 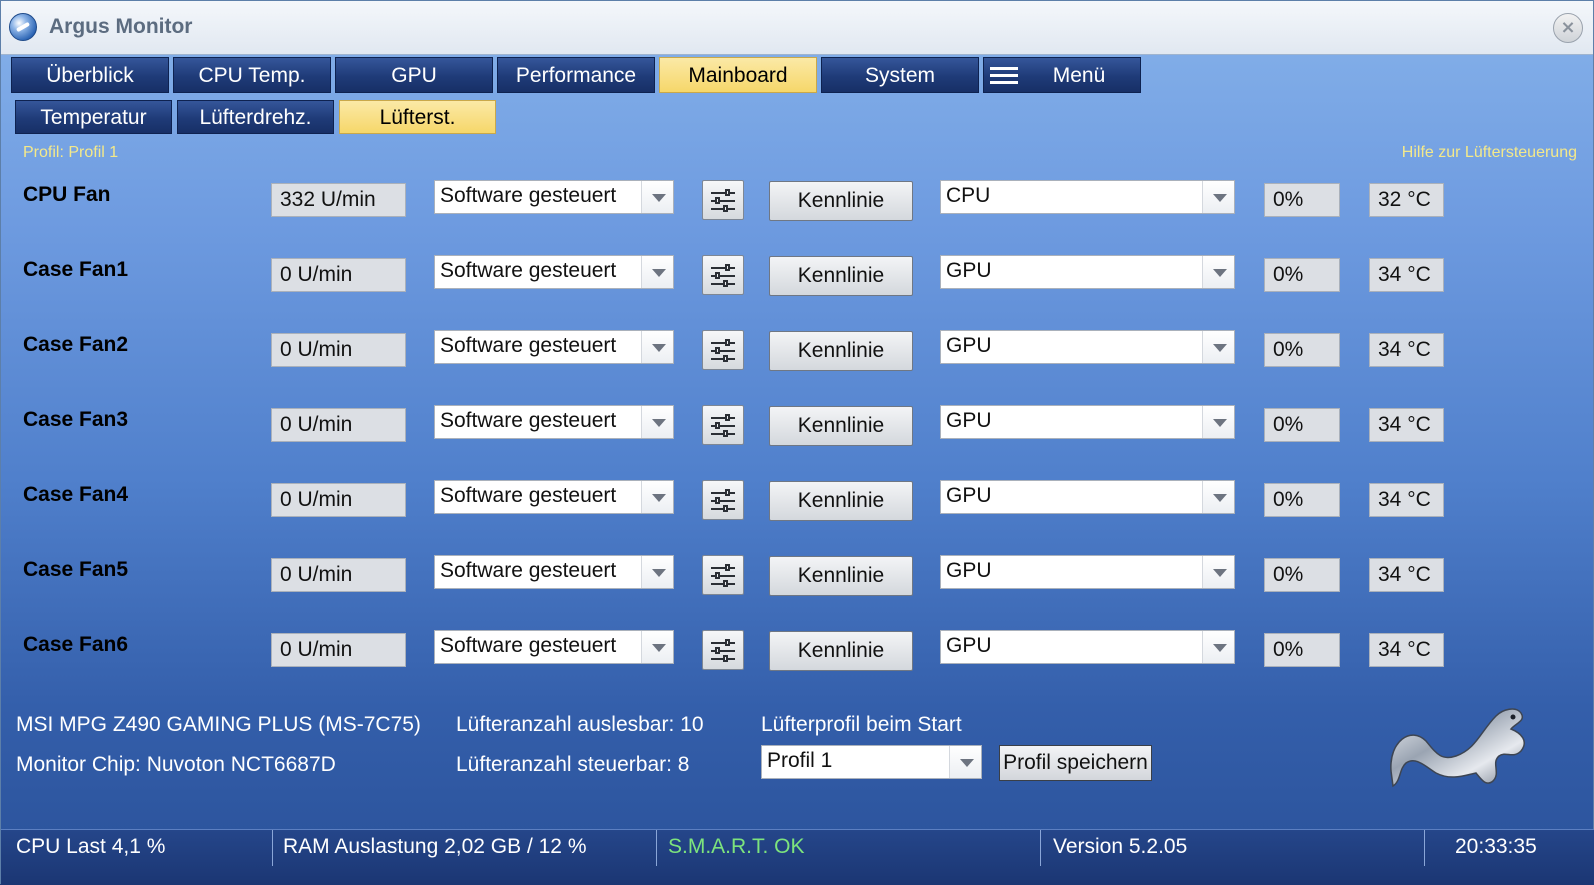 I want to click on fan-name: Case Fan4, so click(x=76, y=494).